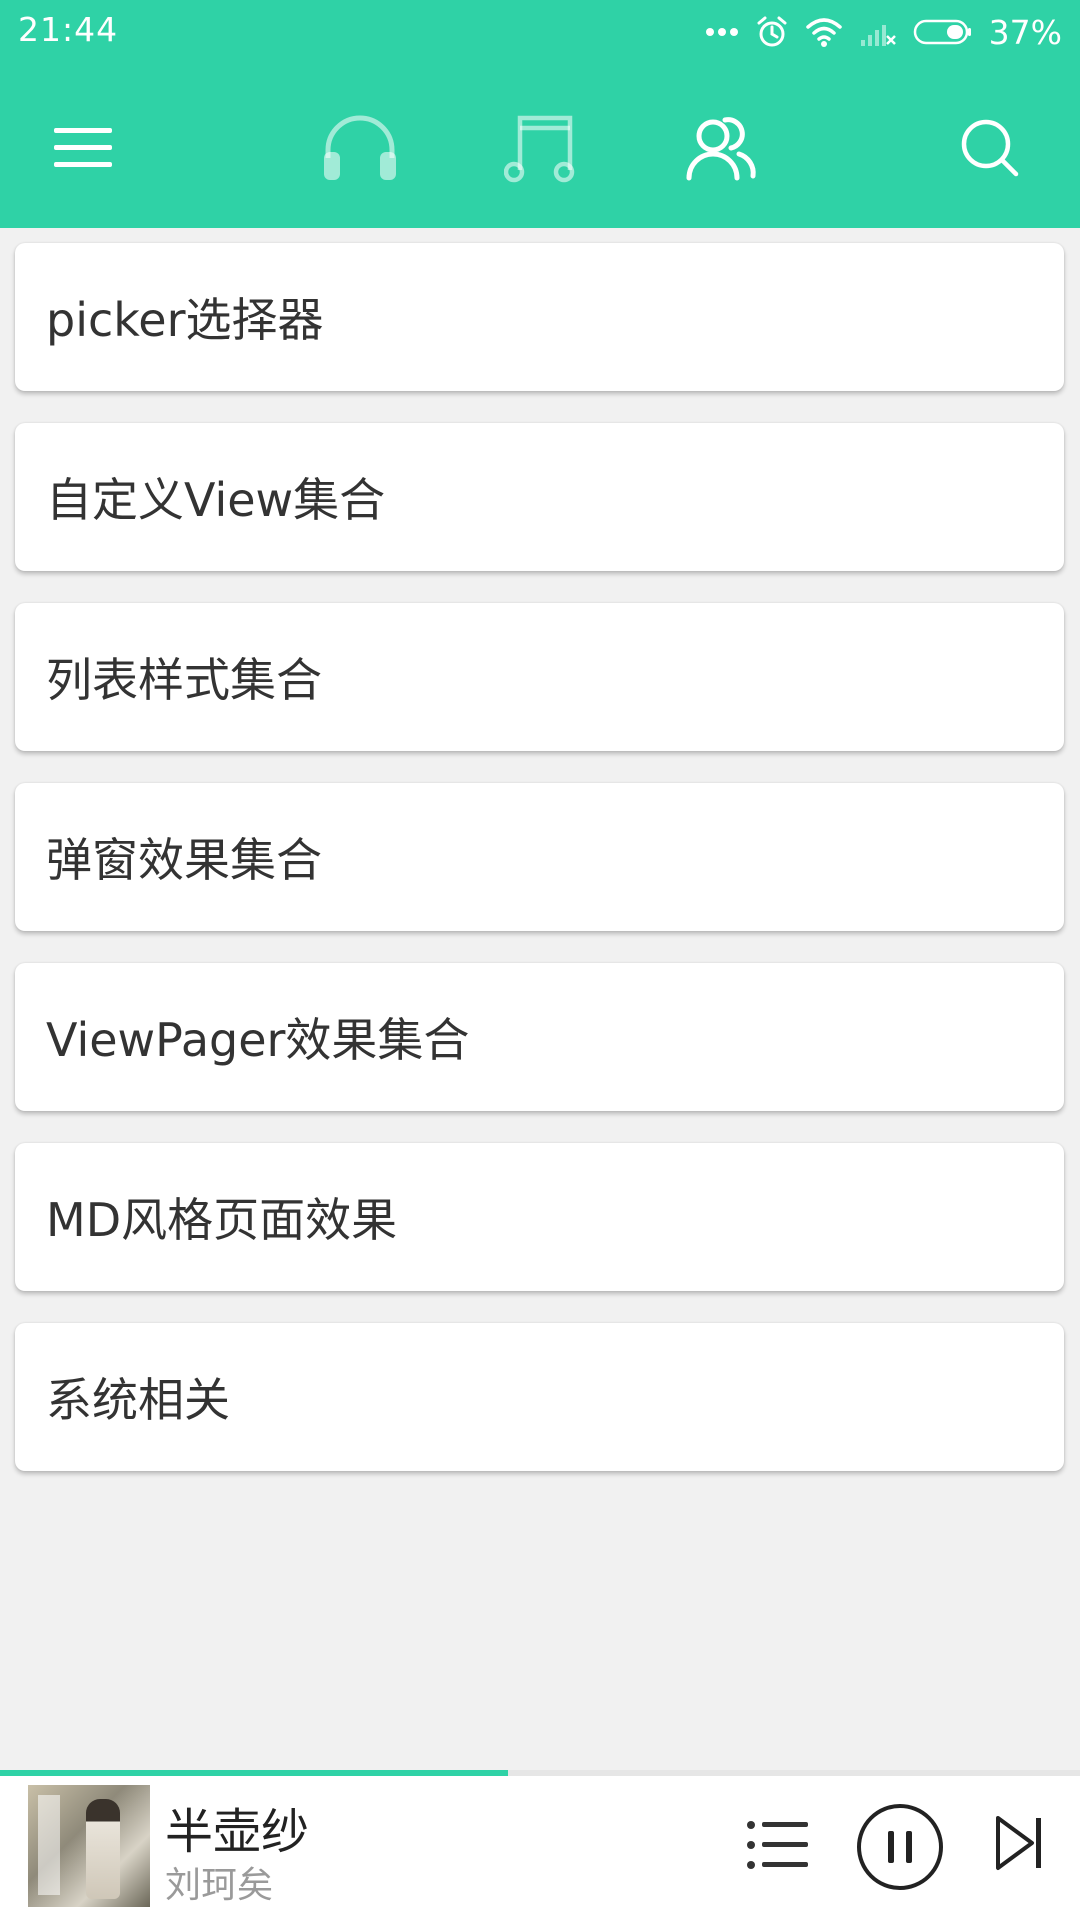  I want to click on list-item-custom-view: 自定义View集合, so click(539, 497).